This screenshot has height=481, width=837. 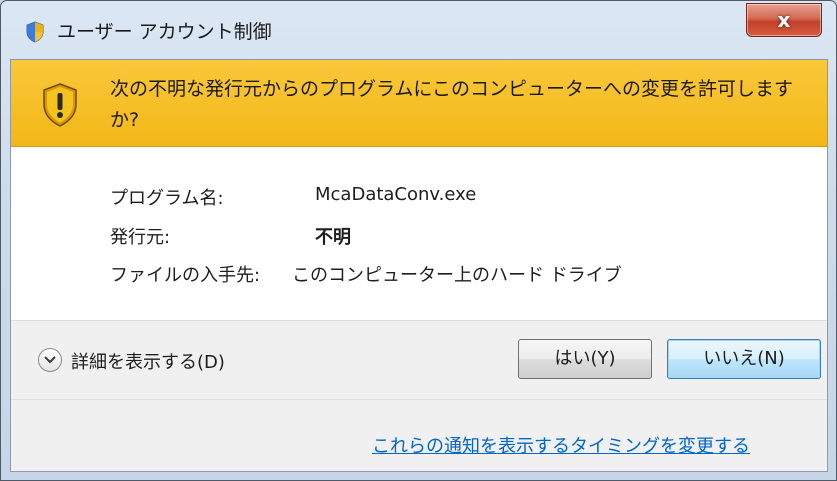 I want to click on change-notification-settings-link: これらの通知を表示するタイミングを変更する, so click(x=561, y=445).